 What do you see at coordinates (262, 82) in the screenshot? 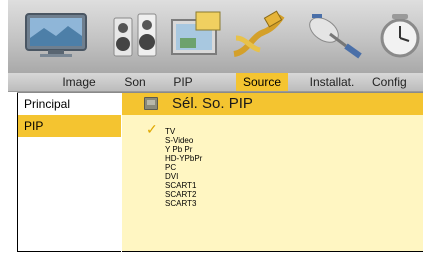
I see `tab-source: Source` at bounding box center [262, 82].